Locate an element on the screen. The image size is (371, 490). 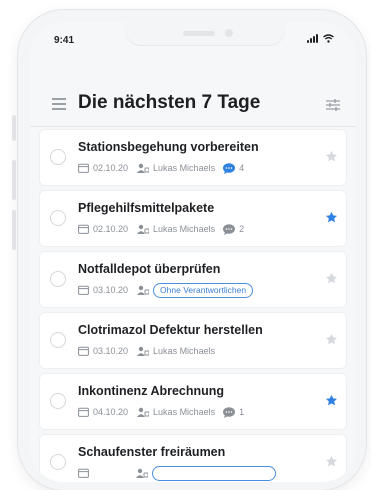
task-meta: 02.10.20 Lukas Michaels 2 is located at coordinates (161, 229).